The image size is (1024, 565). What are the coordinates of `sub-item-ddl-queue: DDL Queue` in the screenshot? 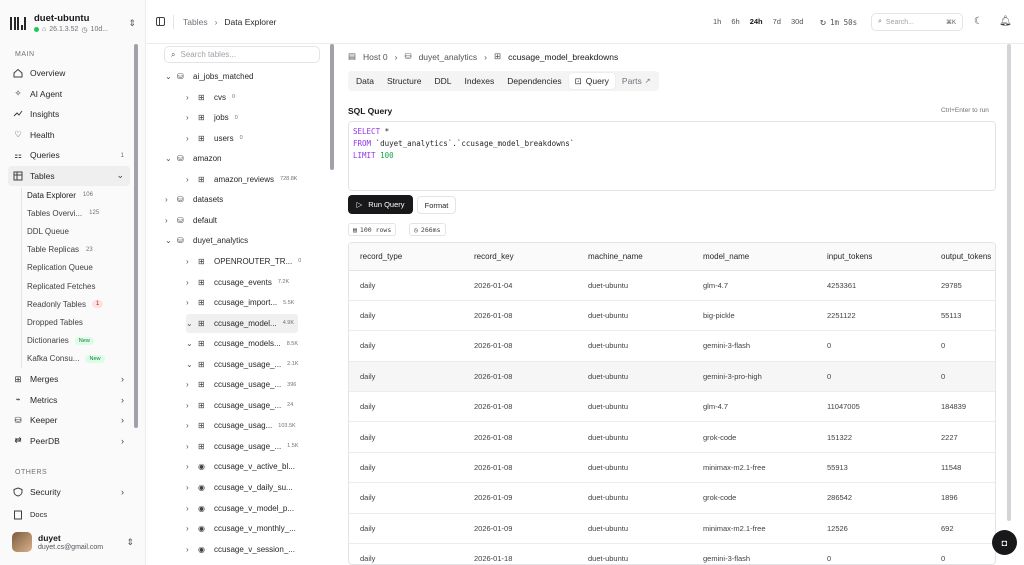 It's located at (79, 231).